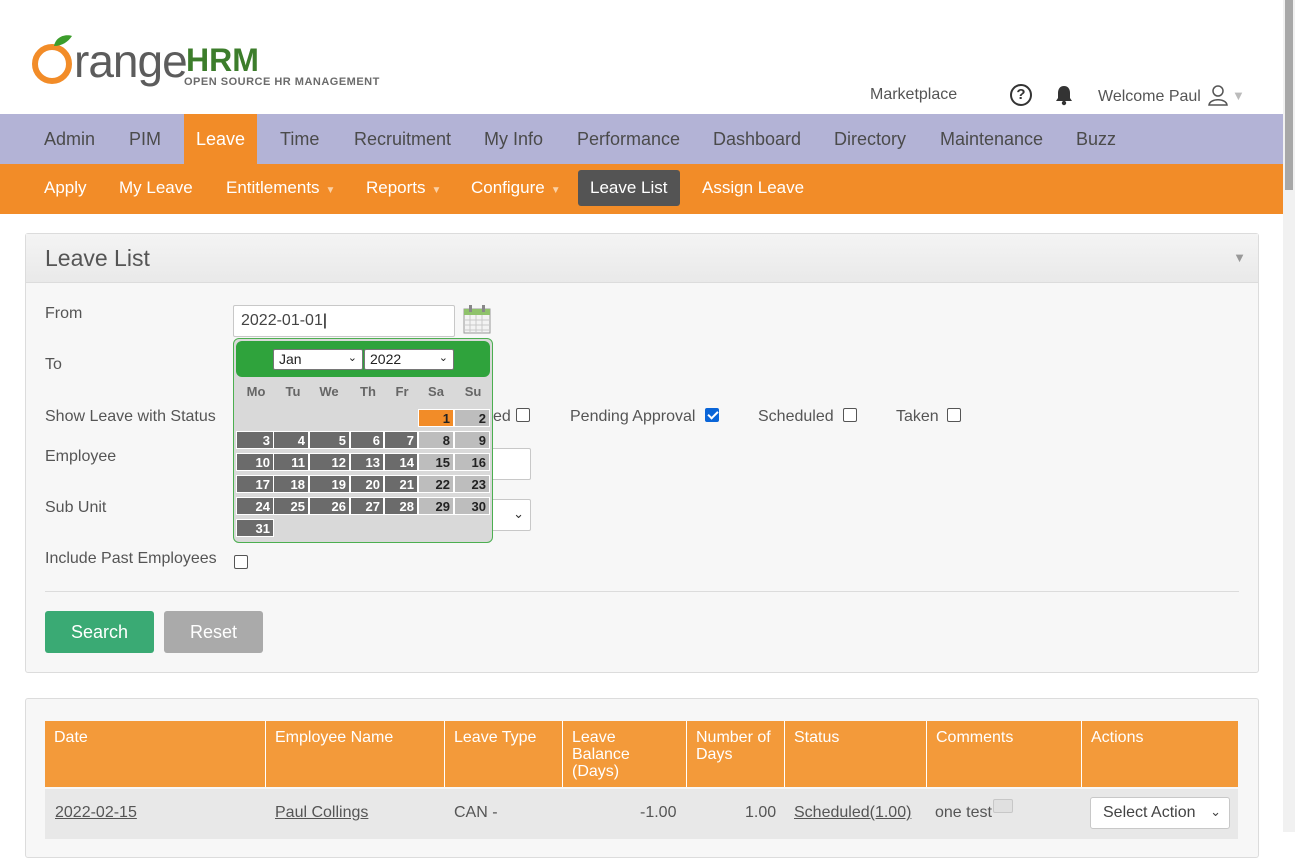 The image size is (1295, 858). I want to click on subnav-reports: Reports ▼, so click(403, 188).